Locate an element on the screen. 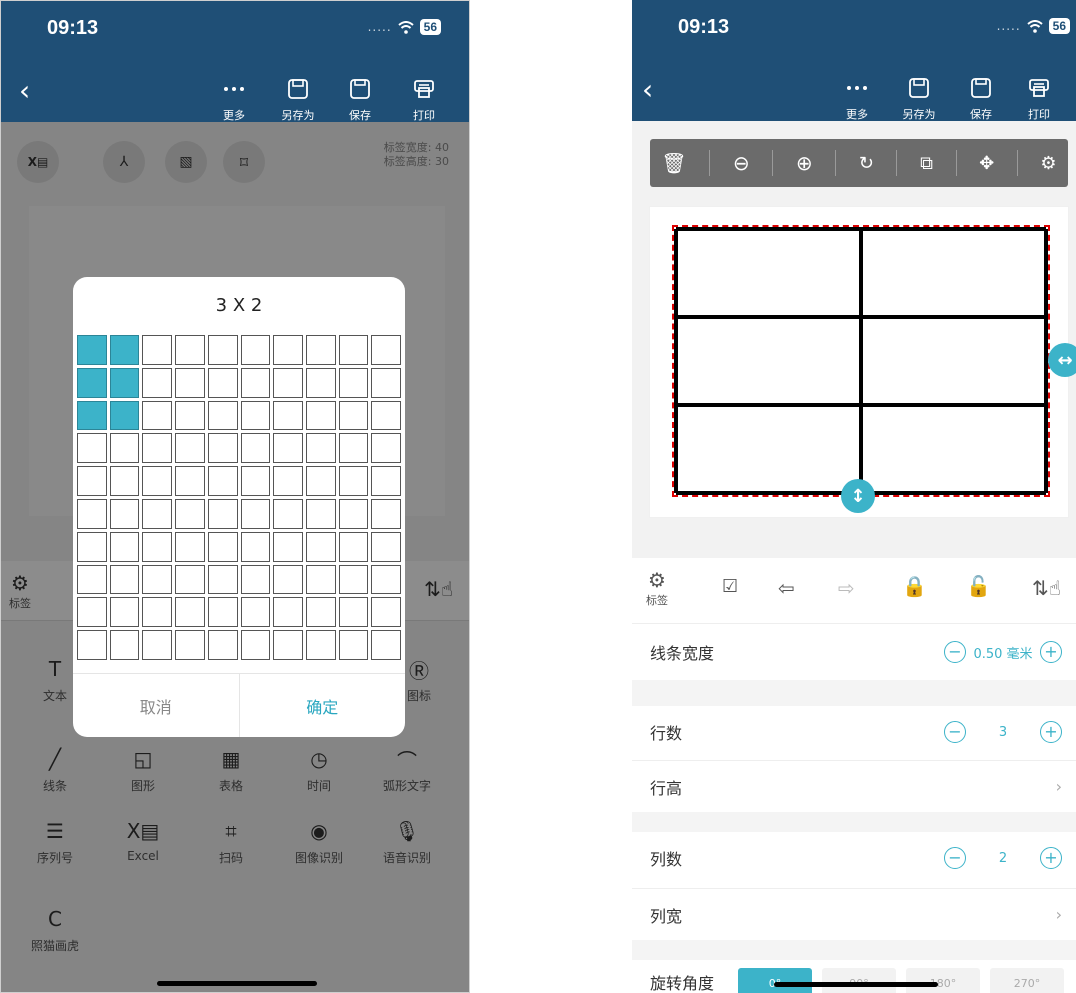 This screenshot has width=1076, height=993. label-settings-button: ⚙ 标签 is located at coordinates (657, 588).